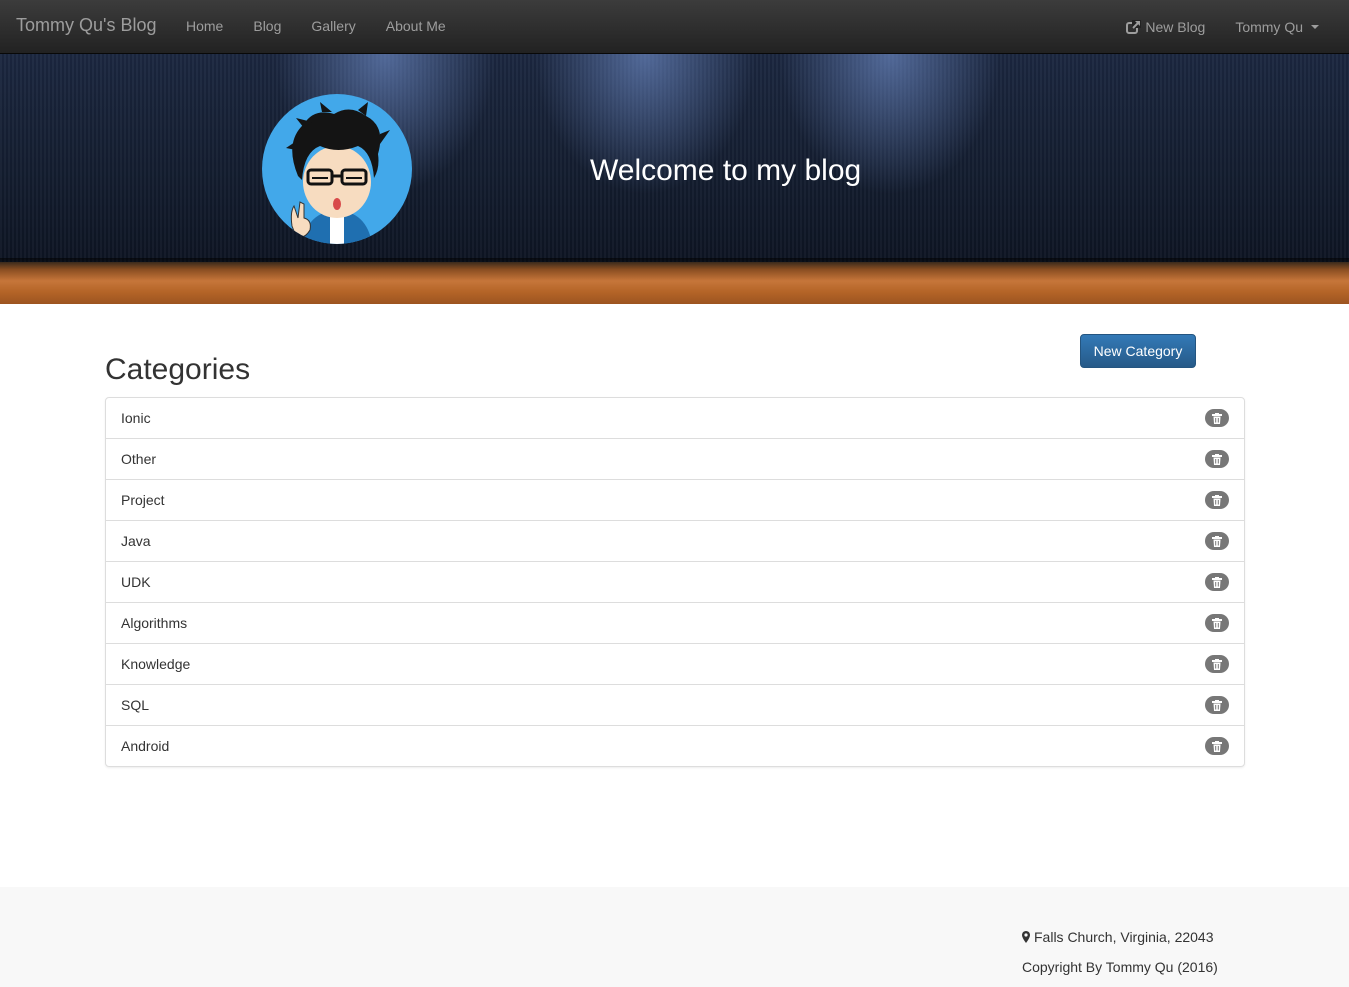  I want to click on new-blog-link: New Blog, so click(1165, 27).